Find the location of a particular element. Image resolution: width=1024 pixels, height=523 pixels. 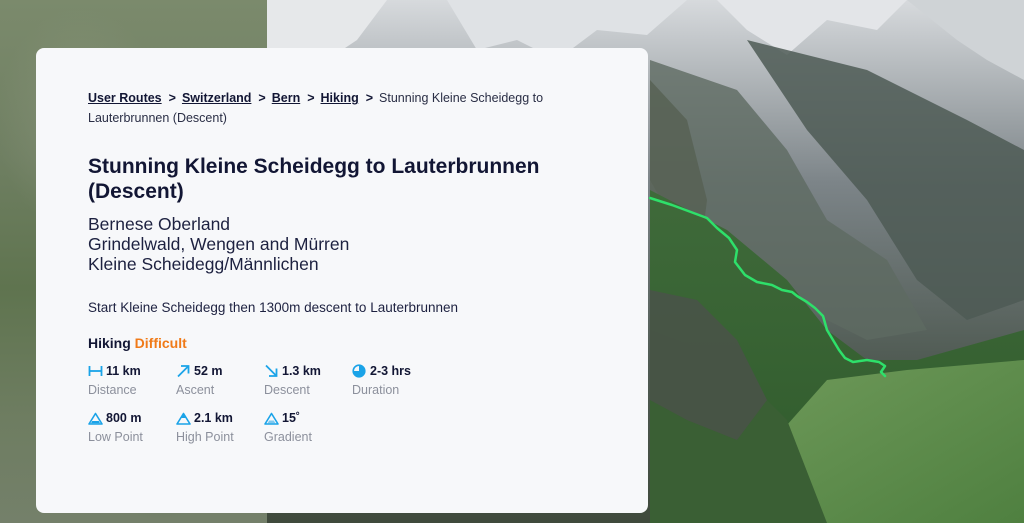

distance-icon is located at coordinates (95, 371).